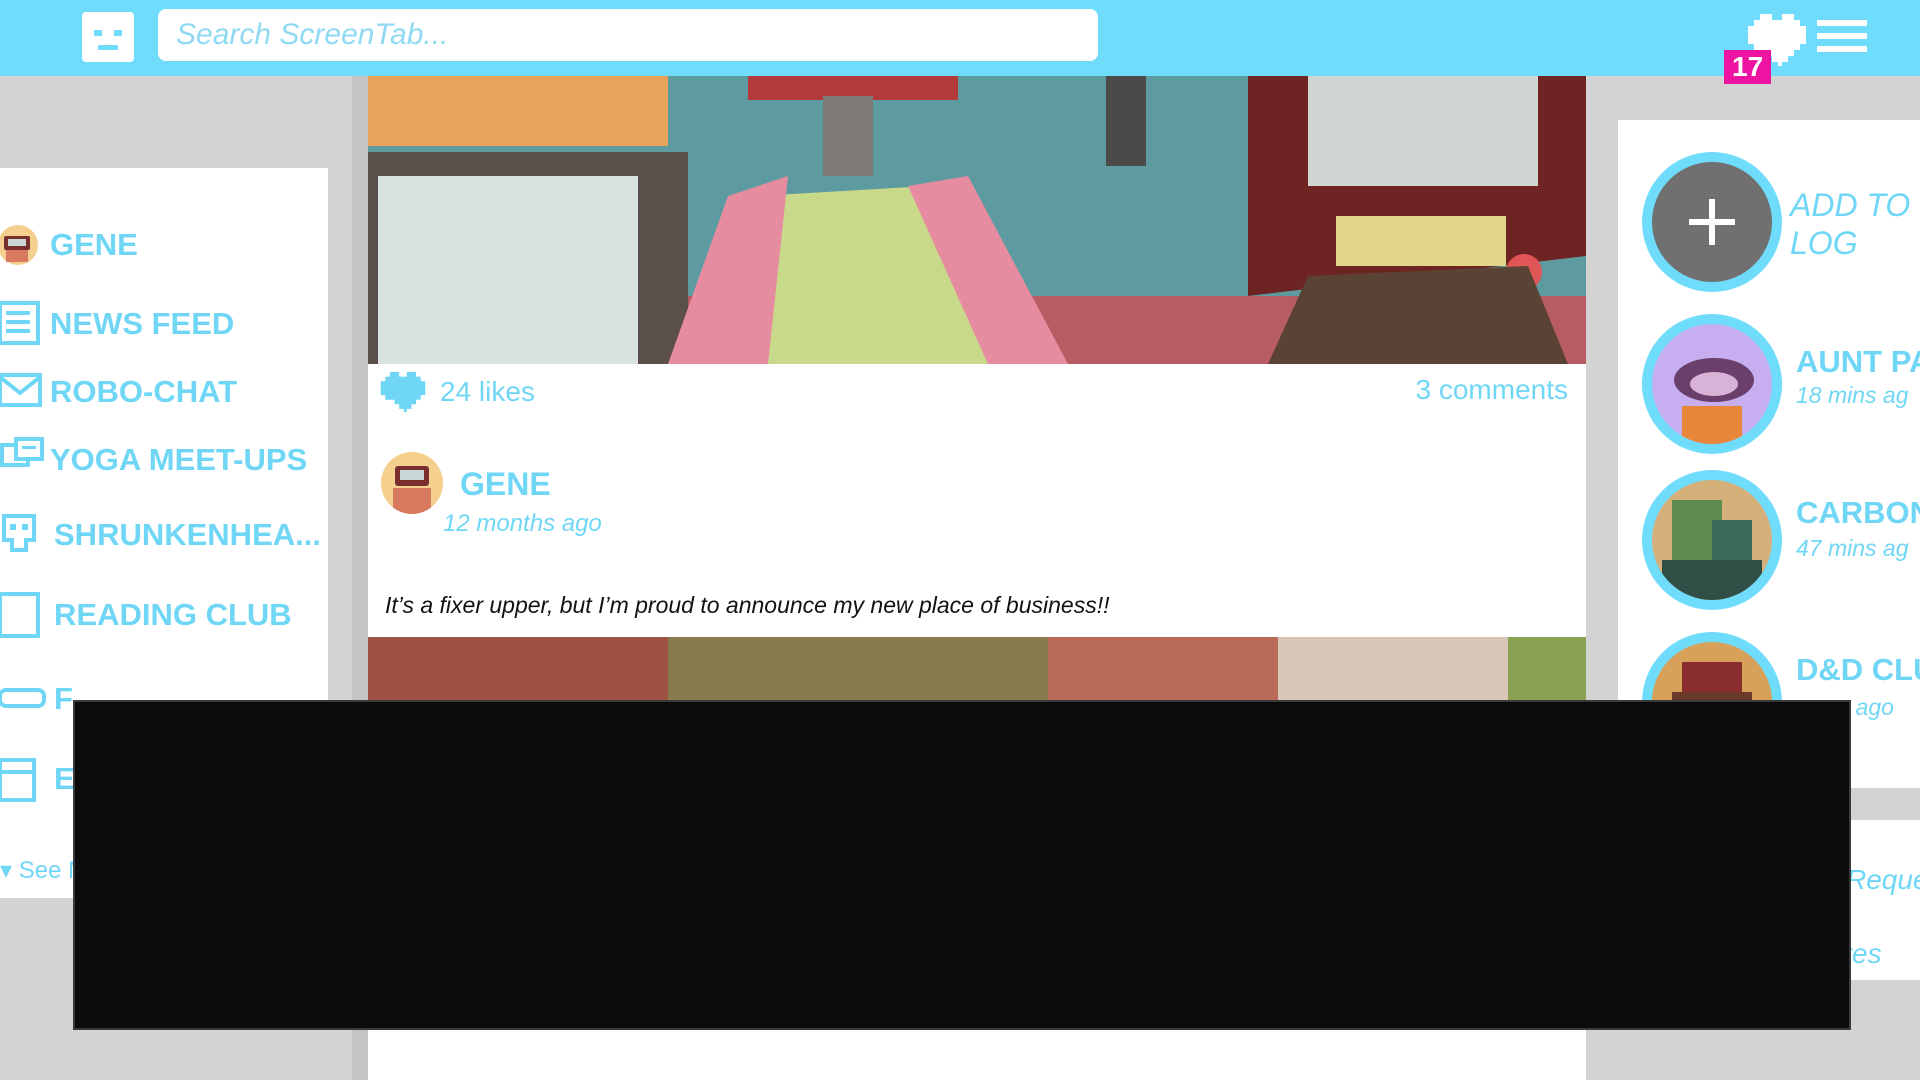 This screenshot has width=1920, height=1080. What do you see at coordinates (21, 390) in the screenshot?
I see `envelope-icon` at bounding box center [21, 390].